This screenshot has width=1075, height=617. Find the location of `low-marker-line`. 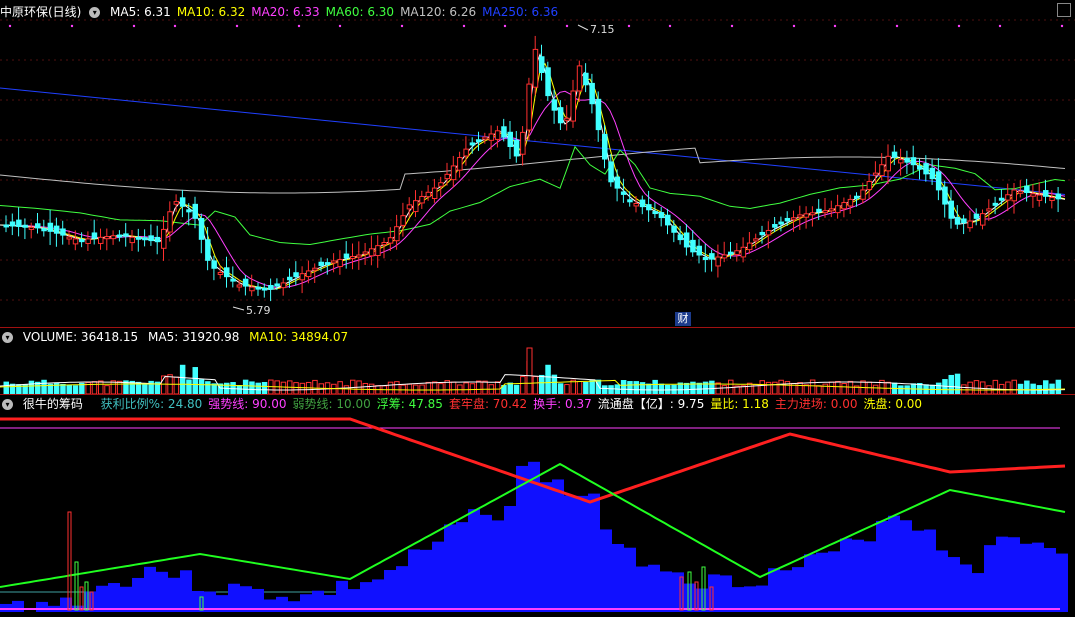

low-marker-line is located at coordinates (238, 308).